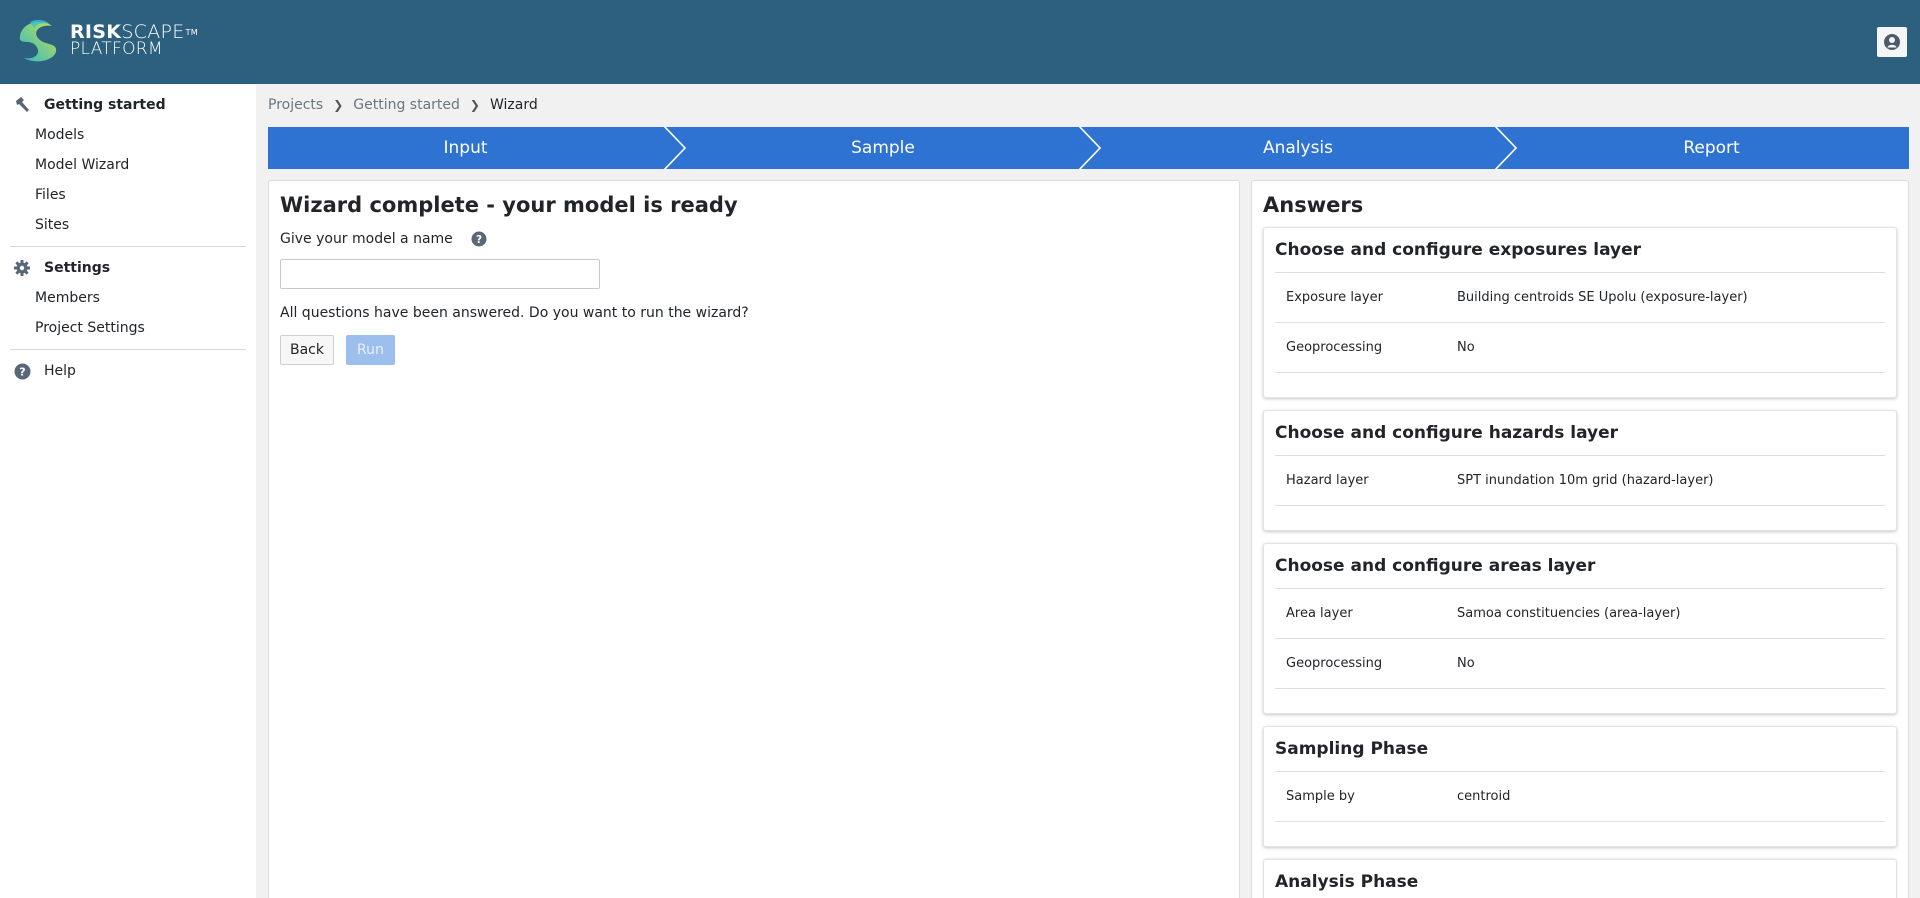  I want to click on help-tooltip-icon: ?, so click(479, 239).